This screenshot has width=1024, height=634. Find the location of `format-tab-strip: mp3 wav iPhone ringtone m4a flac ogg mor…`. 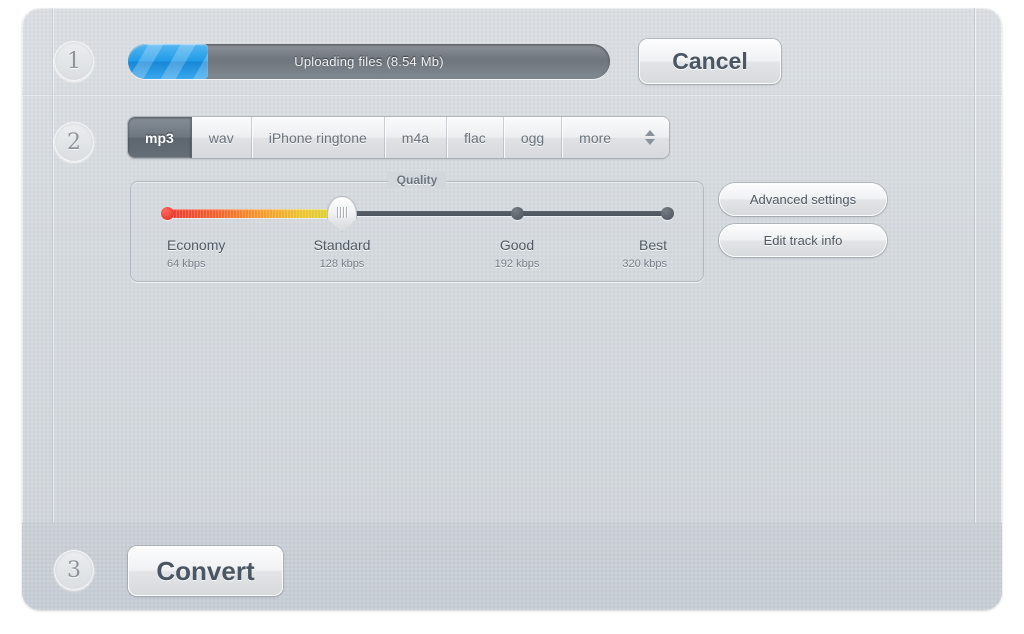

format-tab-strip: mp3 wav iPhone ringtone m4a flac ogg mor… is located at coordinates (399, 137).